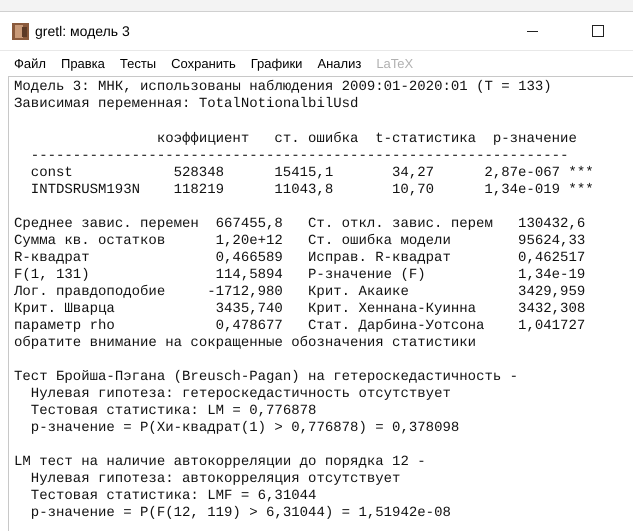 This screenshot has height=531, width=633. What do you see at coordinates (396, 326) in the screenshot?
I see `stat-label: Стат. Дарбина-Уотсона` at bounding box center [396, 326].